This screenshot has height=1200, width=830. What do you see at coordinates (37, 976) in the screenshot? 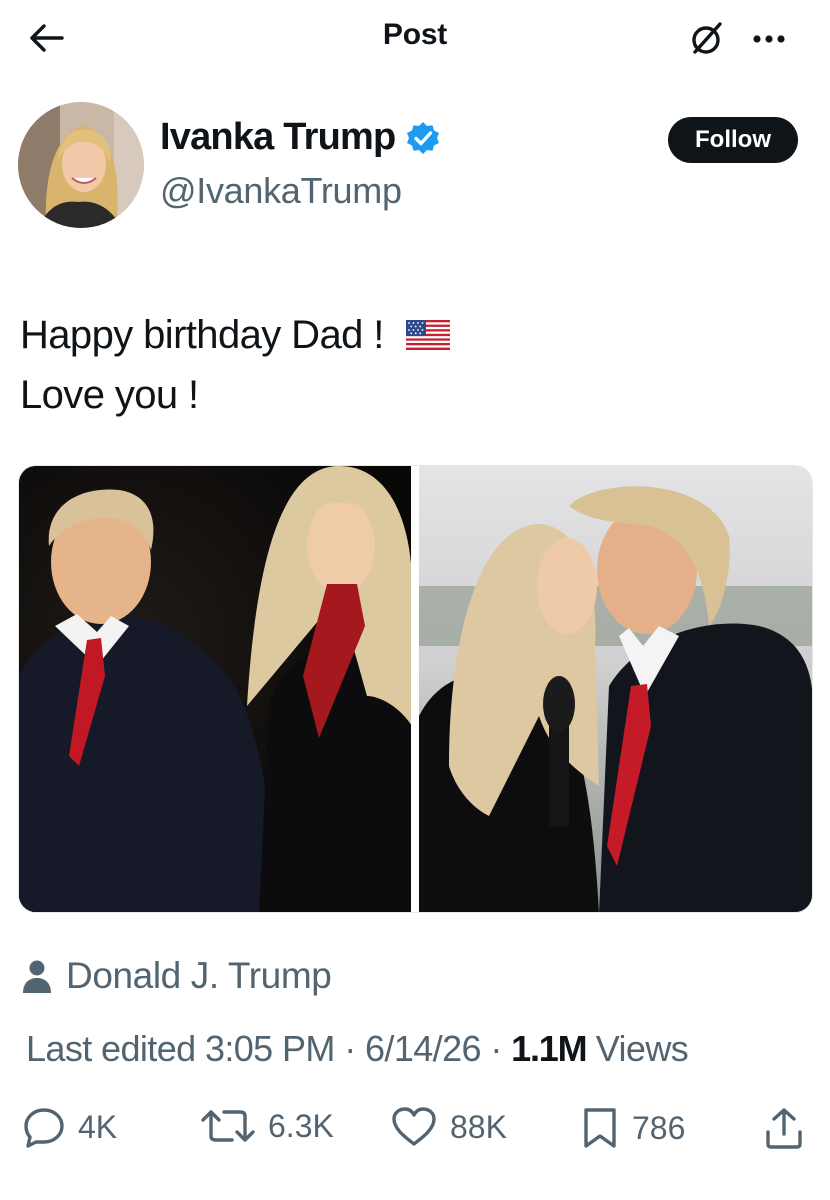
I see `person-icon` at bounding box center [37, 976].